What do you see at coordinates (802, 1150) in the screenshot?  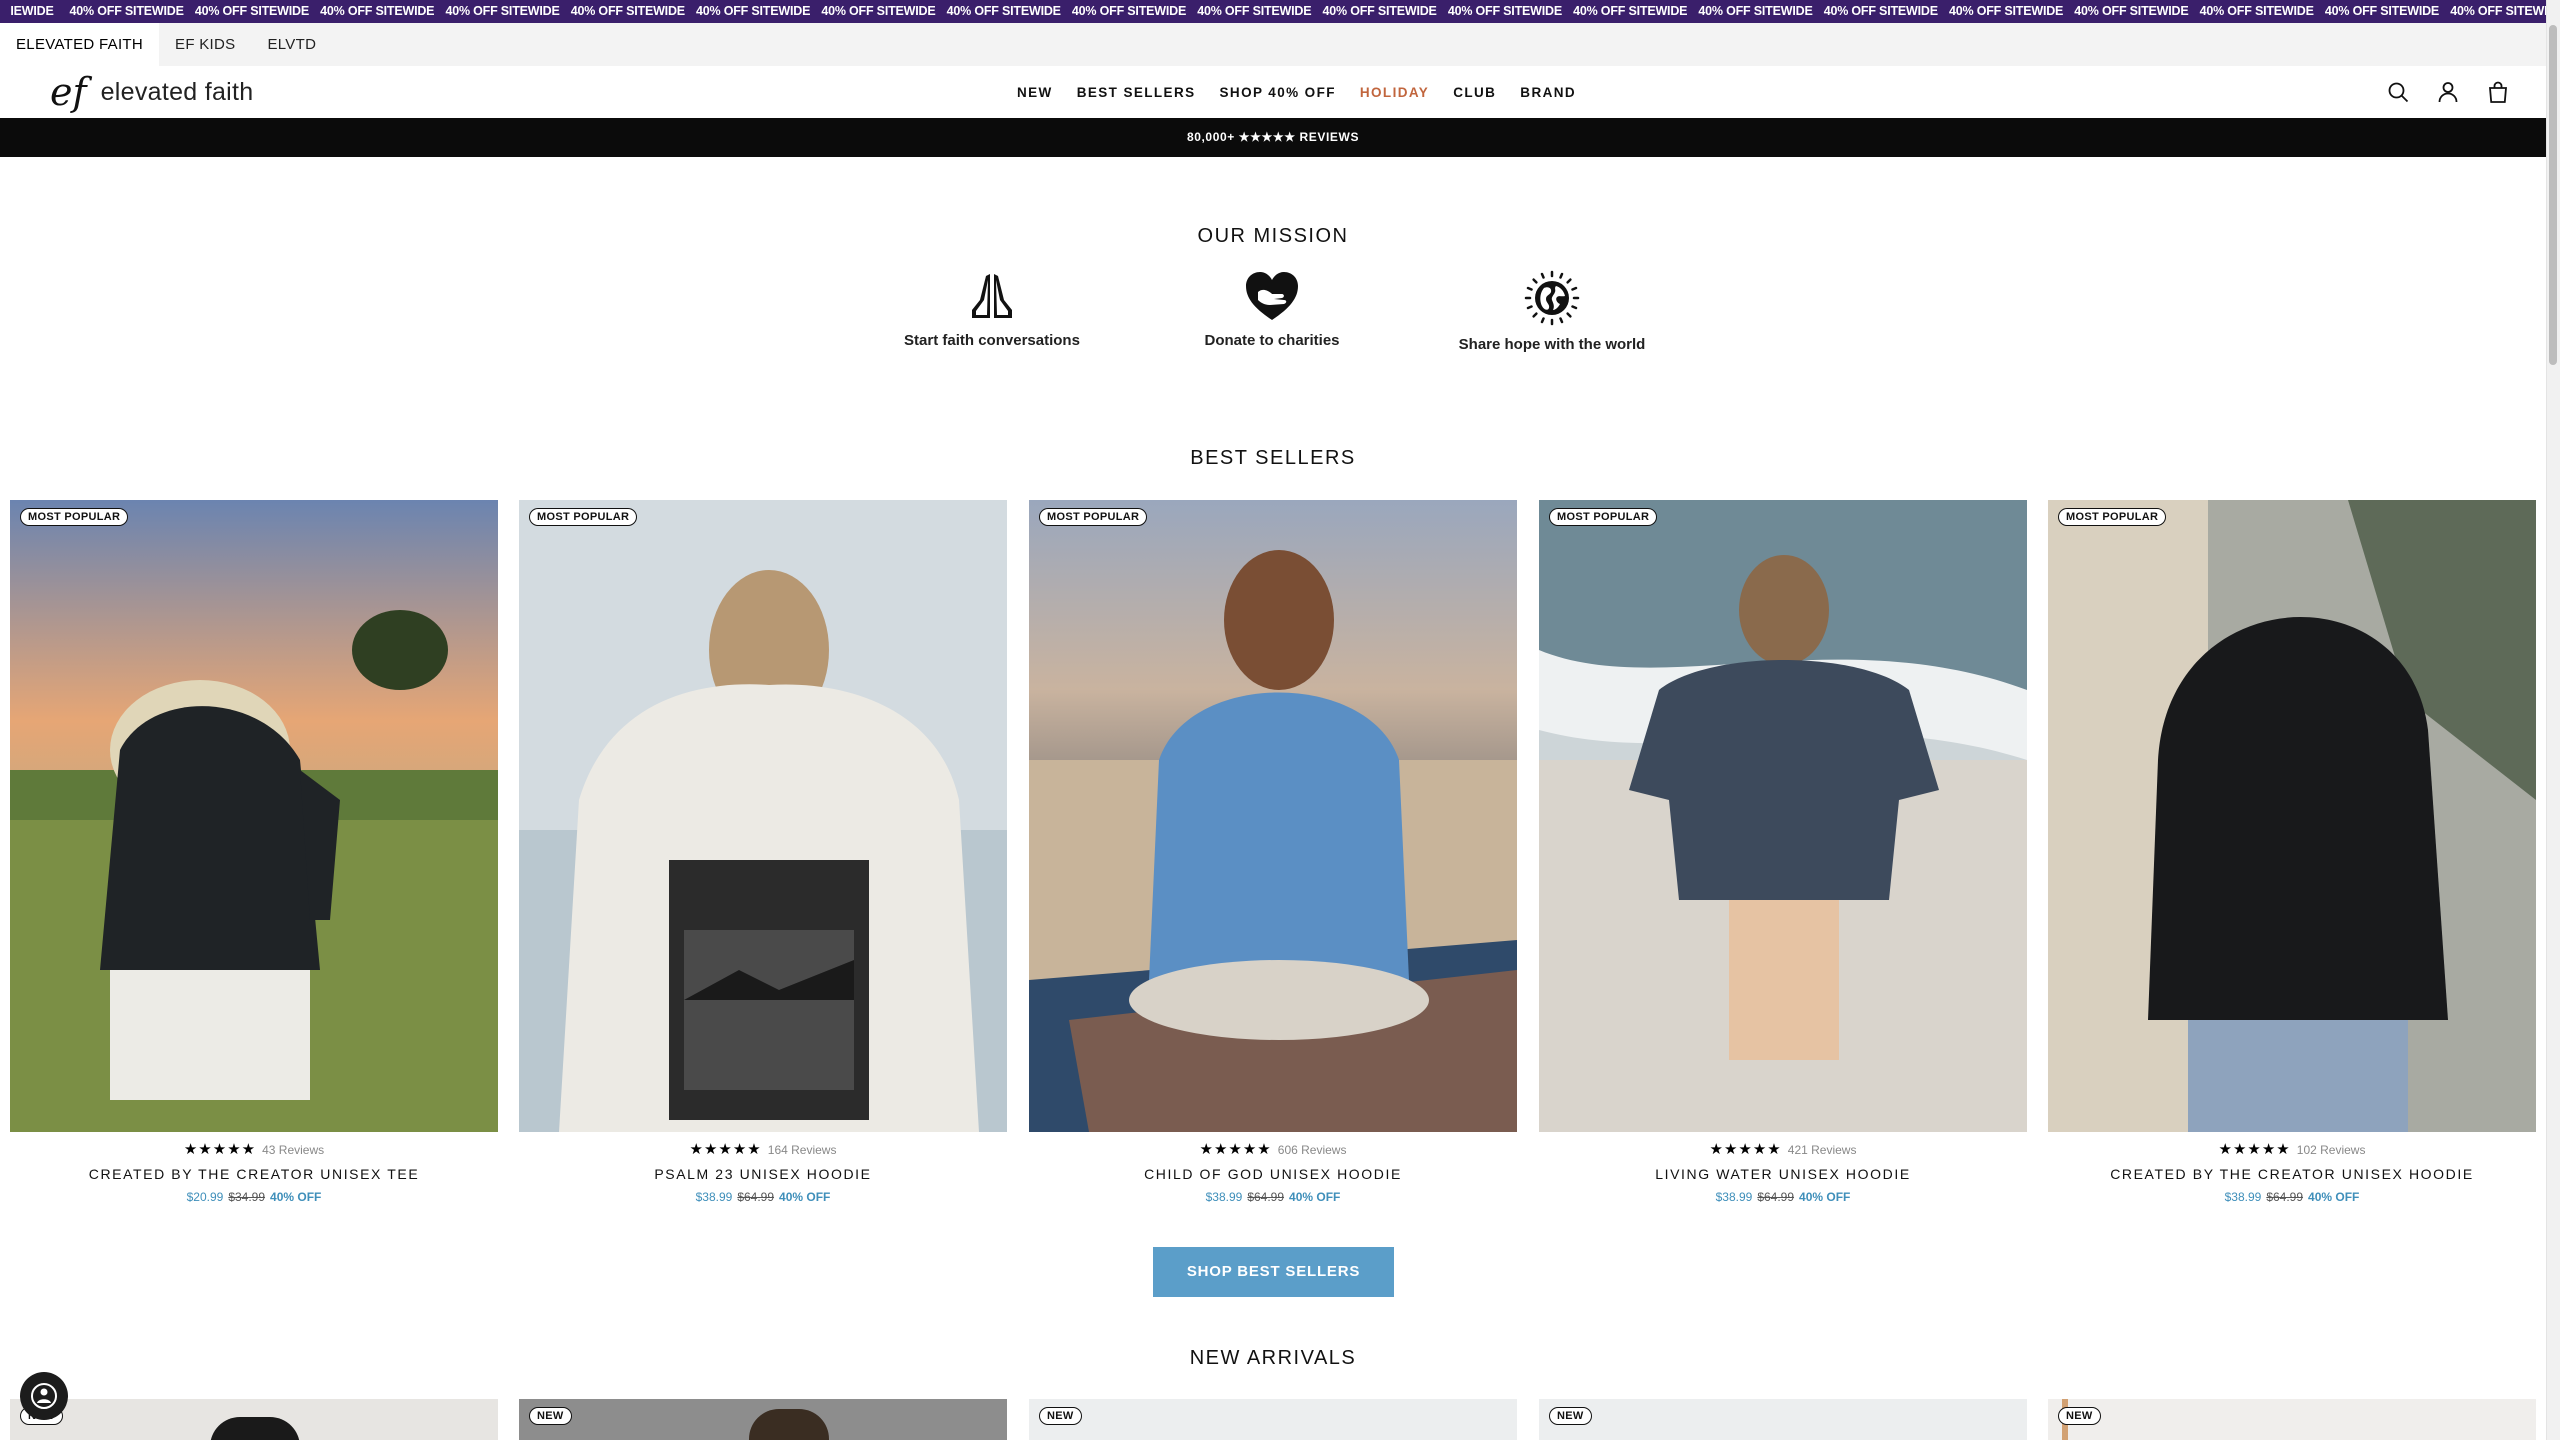 I see `review-count: 164 Reviews` at bounding box center [802, 1150].